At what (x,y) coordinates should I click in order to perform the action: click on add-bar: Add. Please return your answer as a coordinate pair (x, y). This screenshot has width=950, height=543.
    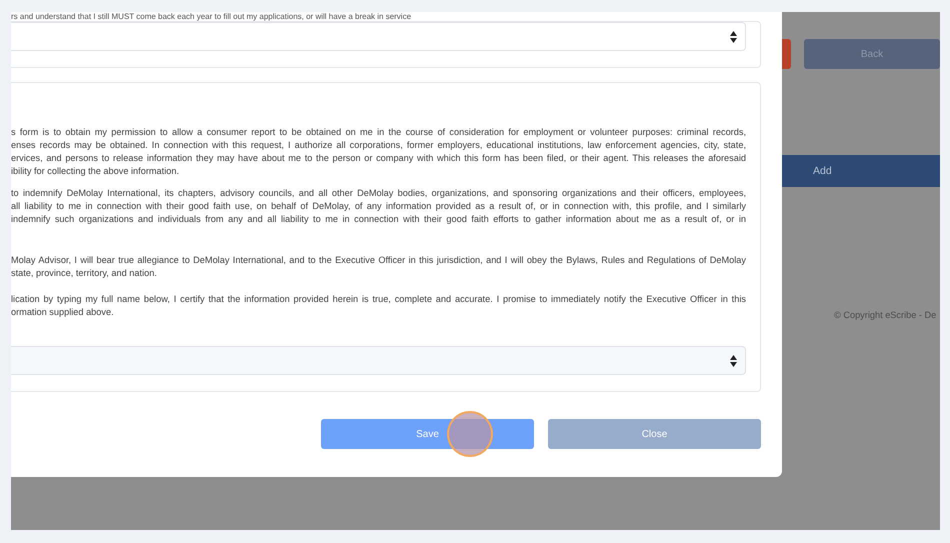
    Looking at the image, I should click on (861, 171).